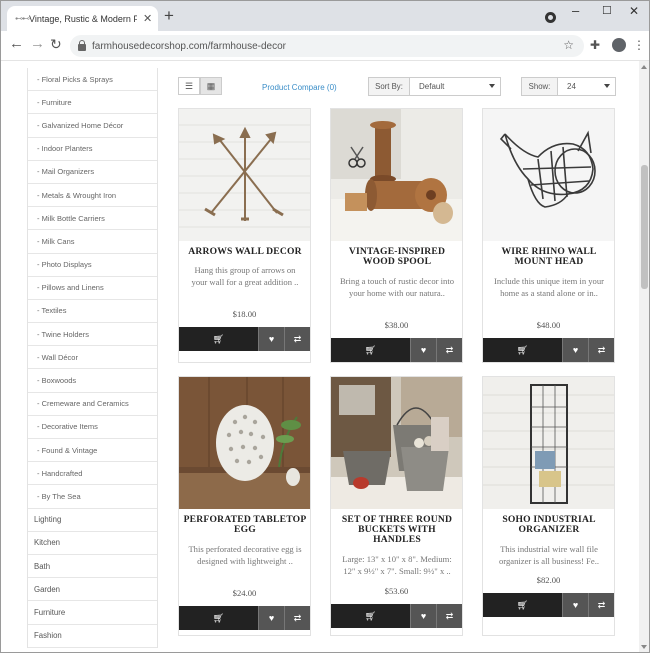  Describe the element at coordinates (92, 196) in the screenshot. I see `sidebar-subcategory-item: - Metals & Wrought Iron` at that location.